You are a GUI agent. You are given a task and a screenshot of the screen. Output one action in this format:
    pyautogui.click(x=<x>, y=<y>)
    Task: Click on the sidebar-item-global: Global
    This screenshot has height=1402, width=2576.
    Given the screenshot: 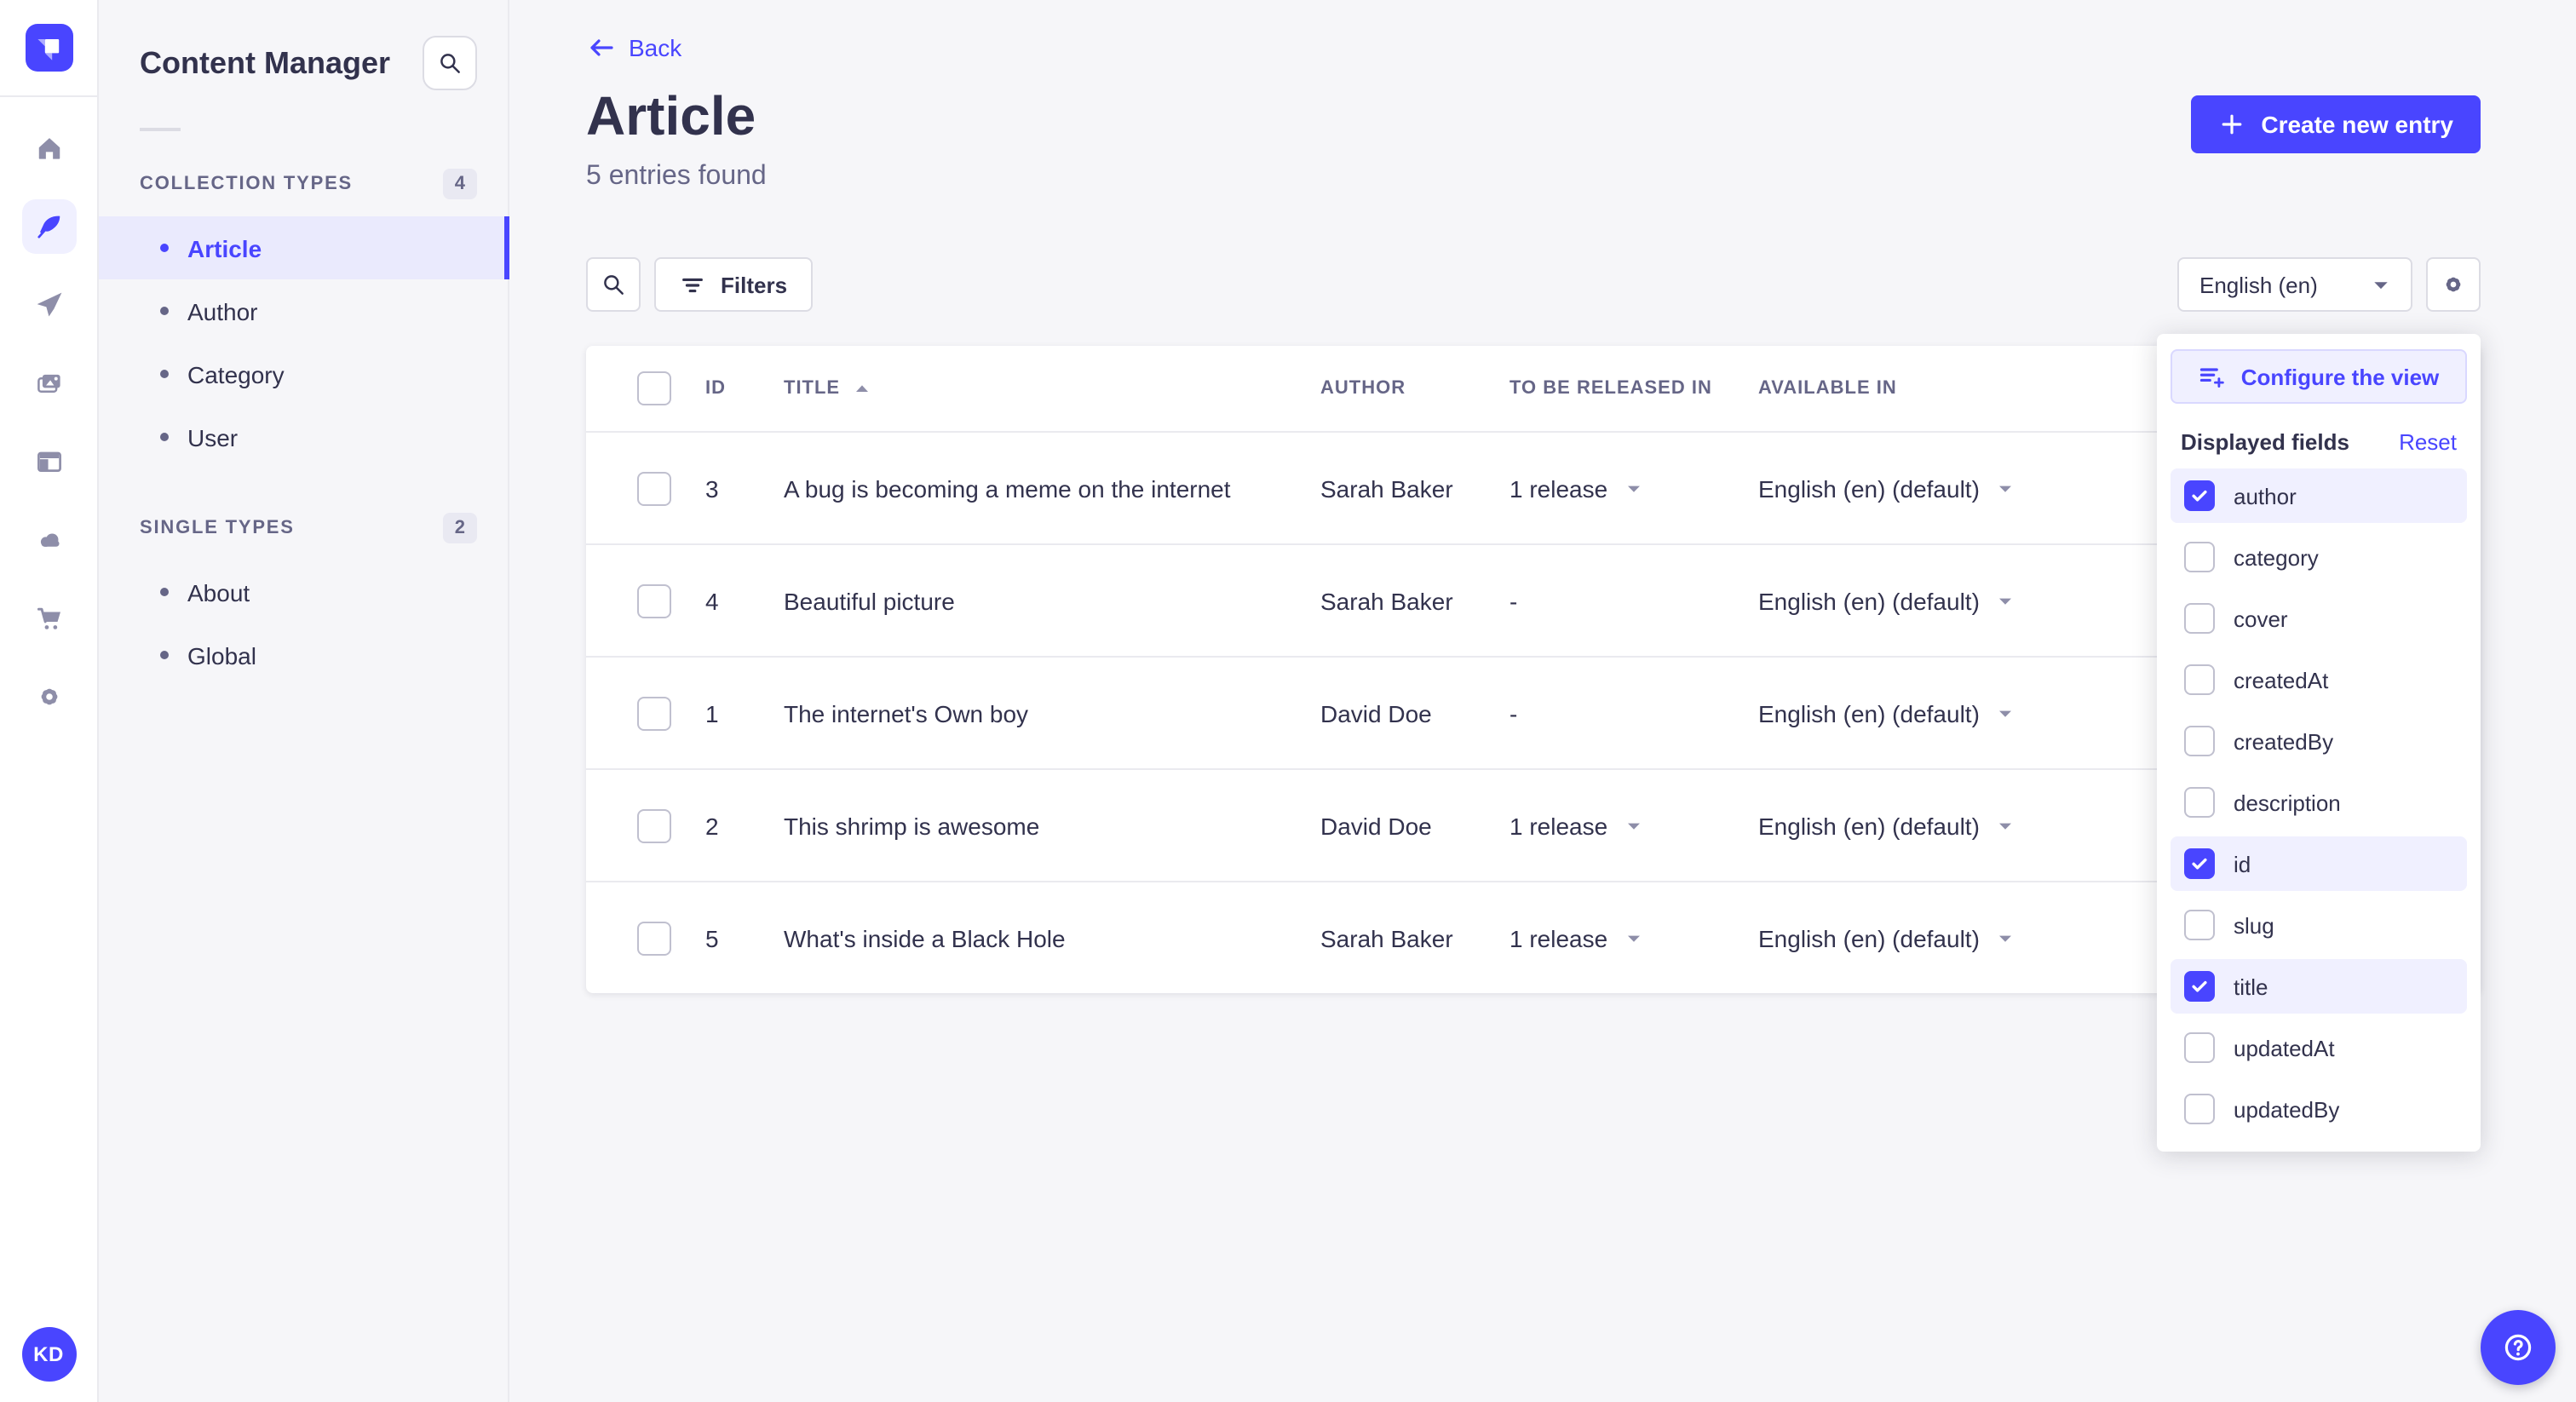 What is the action you would take?
    pyautogui.click(x=303, y=655)
    